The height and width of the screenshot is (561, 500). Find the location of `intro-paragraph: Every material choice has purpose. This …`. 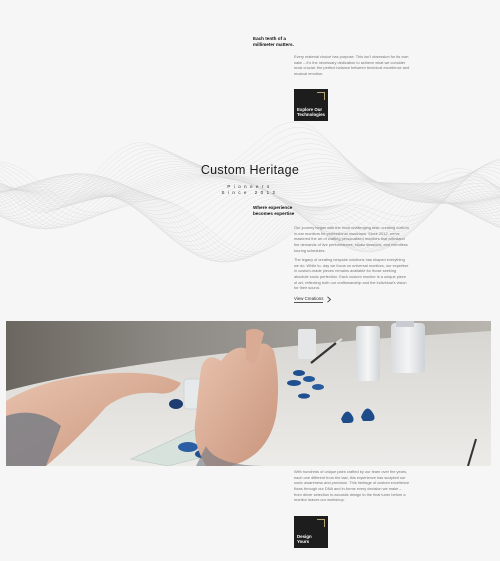

intro-paragraph: Every material choice has purpose. This … is located at coordinates (352, 65).